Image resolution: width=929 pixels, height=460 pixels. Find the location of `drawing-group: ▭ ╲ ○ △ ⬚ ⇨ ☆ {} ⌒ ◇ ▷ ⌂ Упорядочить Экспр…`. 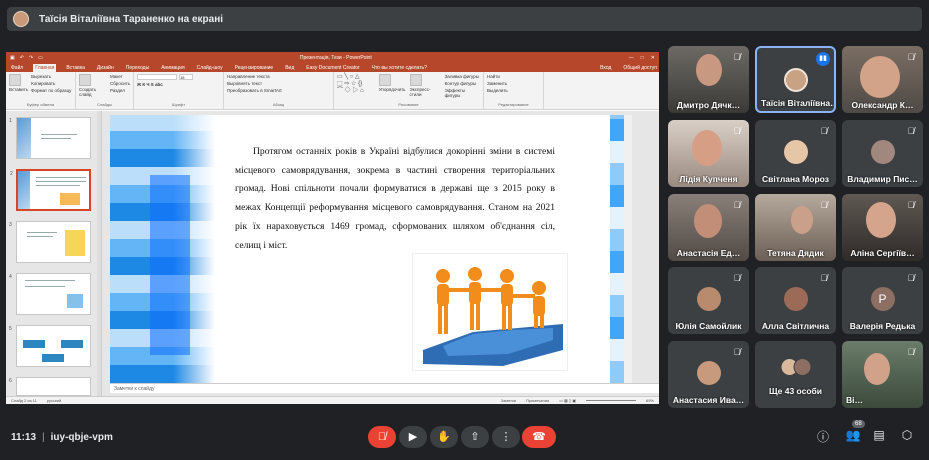

drawing-group: ▭ ╲ ○ △ ⬚ ⇨ ☆ {} ⌒ ◇ ▷ ⌂ Упорядочить Экспр… is located at coordinates (409, 90).